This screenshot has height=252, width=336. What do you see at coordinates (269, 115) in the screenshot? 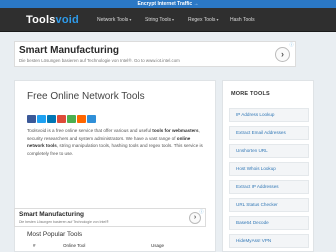
I see `sidebar-item-ip-address-lookup: IP Address Lookup` at bounding box center [269, 115].